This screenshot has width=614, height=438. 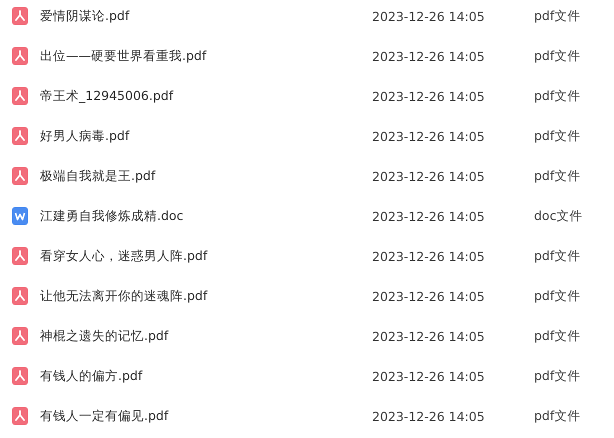 What do you see at coordinates (20, 216) in the screenshot?
I see `document-icon` at bounding box center [20, 216].